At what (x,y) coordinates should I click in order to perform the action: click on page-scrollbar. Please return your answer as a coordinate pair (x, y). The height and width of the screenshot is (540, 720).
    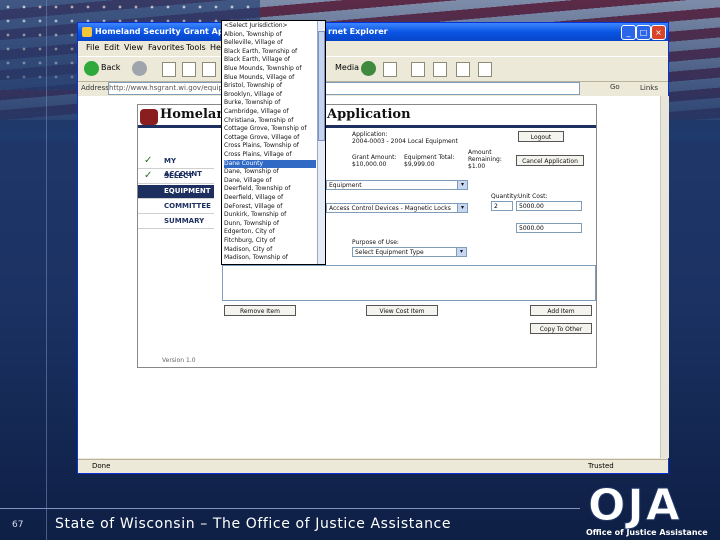
    Looking at the image, I should click on (664, 277).